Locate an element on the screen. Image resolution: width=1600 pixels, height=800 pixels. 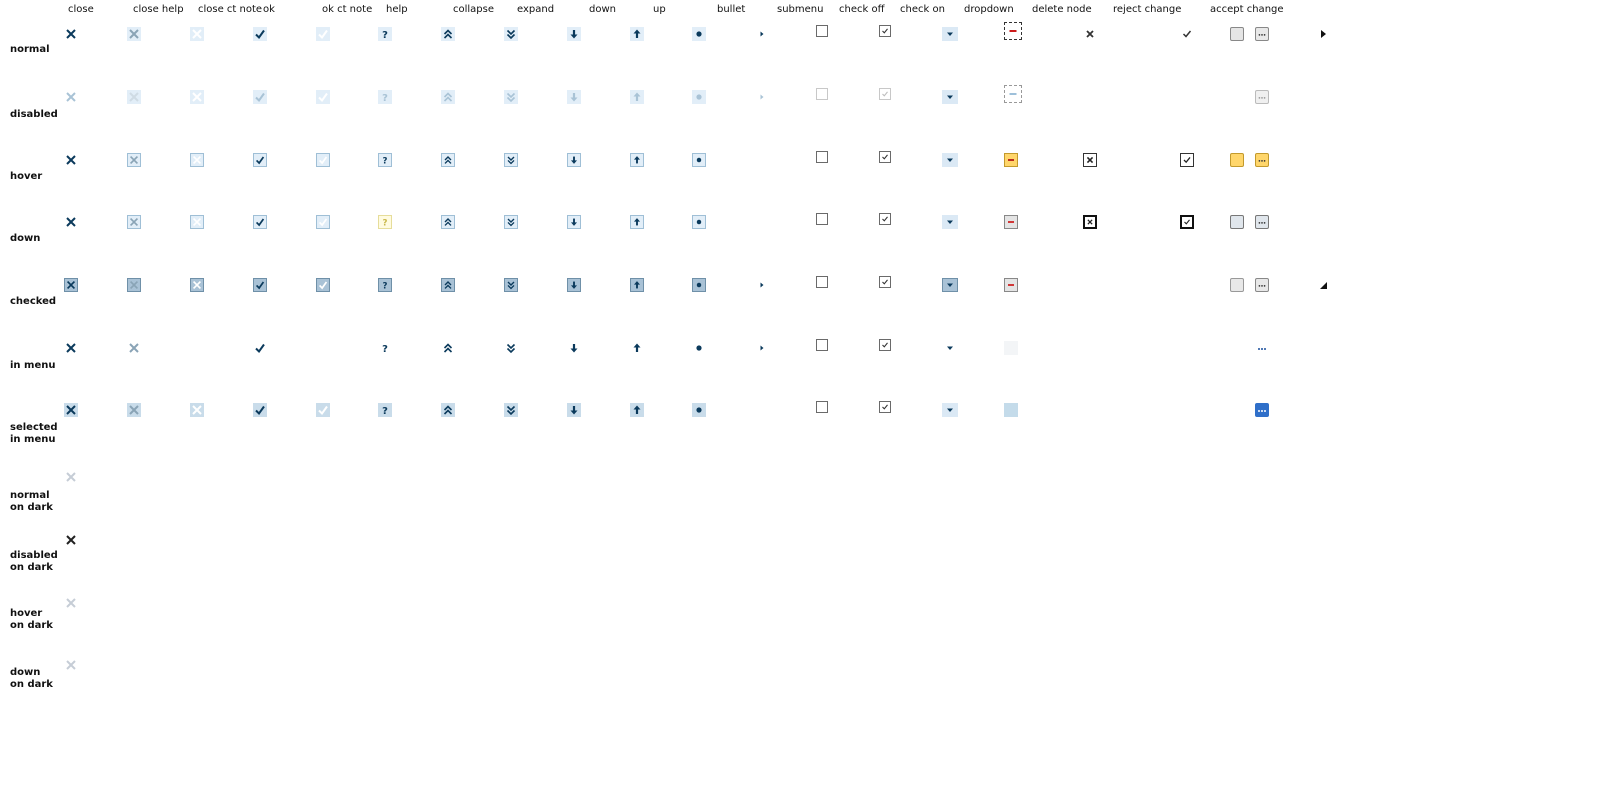
in-menu-close-icon is located at coordinates (71, 348).